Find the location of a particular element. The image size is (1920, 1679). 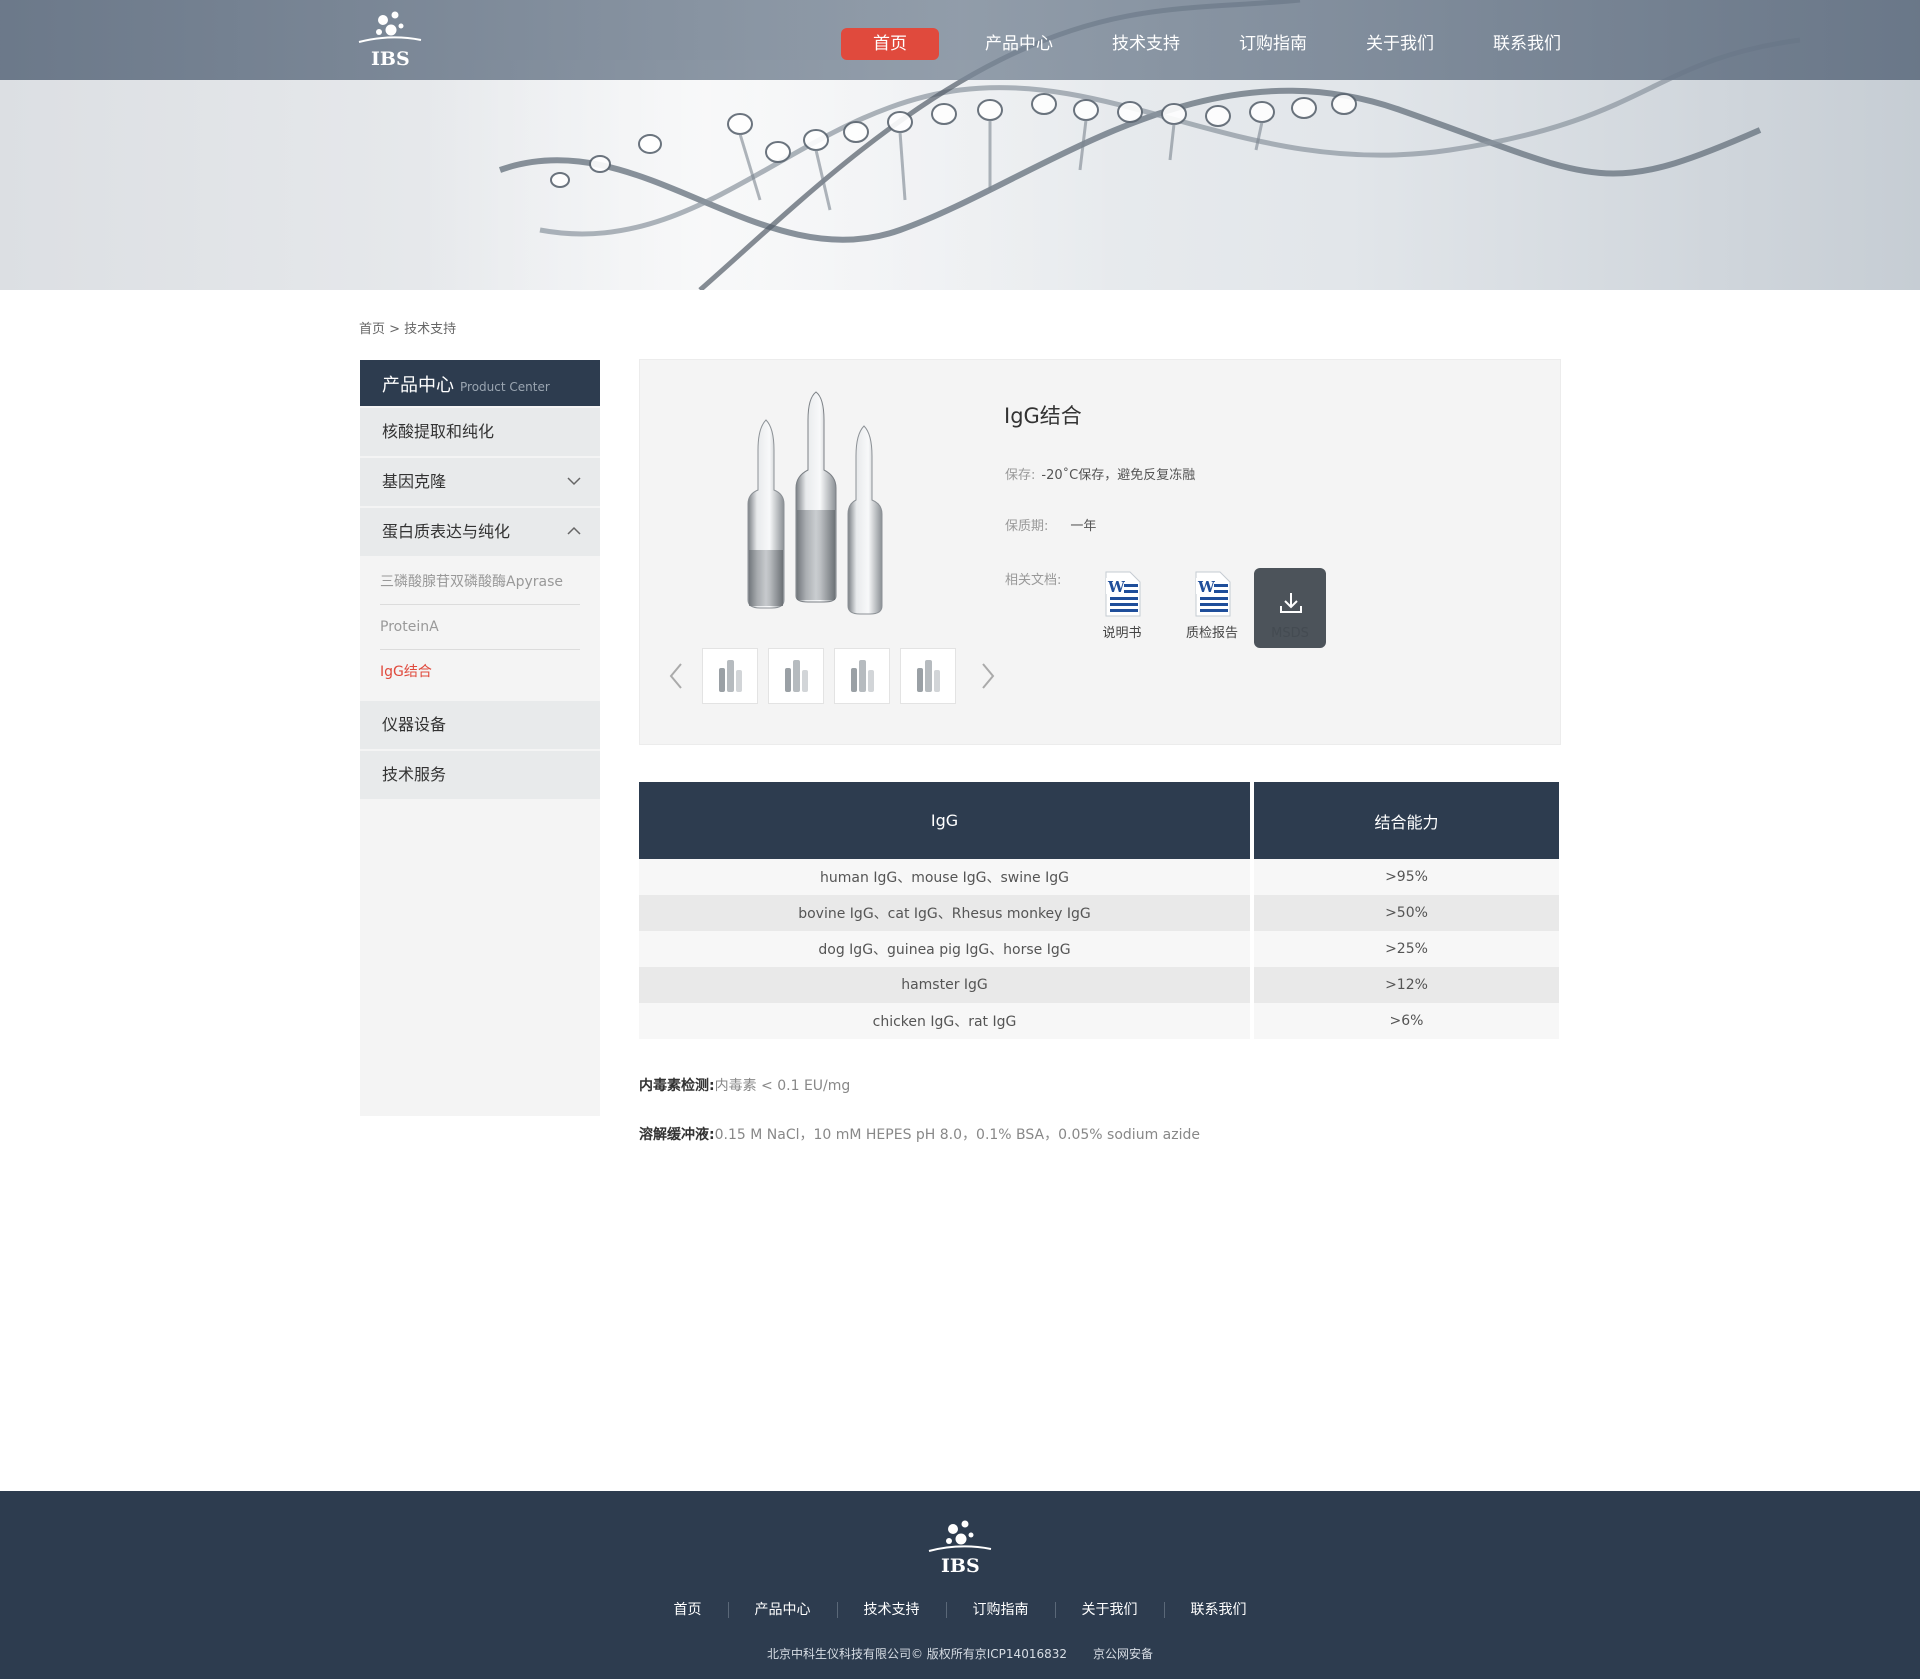

buffer-label: 溶解缓冲液: is located at coordinates (677, 1135).